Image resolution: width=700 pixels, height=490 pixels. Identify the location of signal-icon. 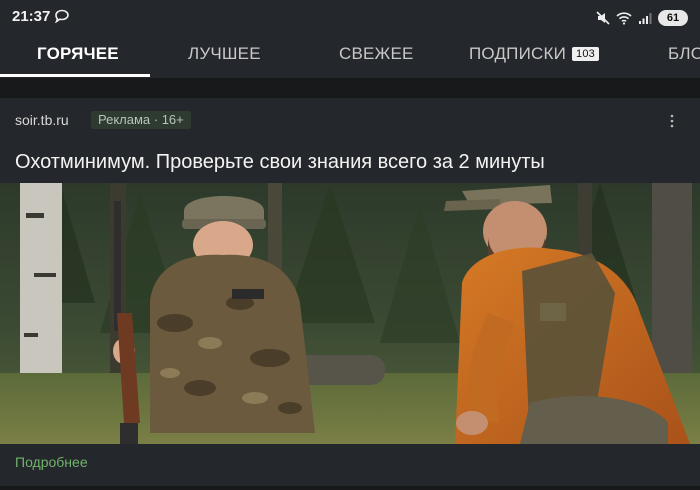
(645, 18).